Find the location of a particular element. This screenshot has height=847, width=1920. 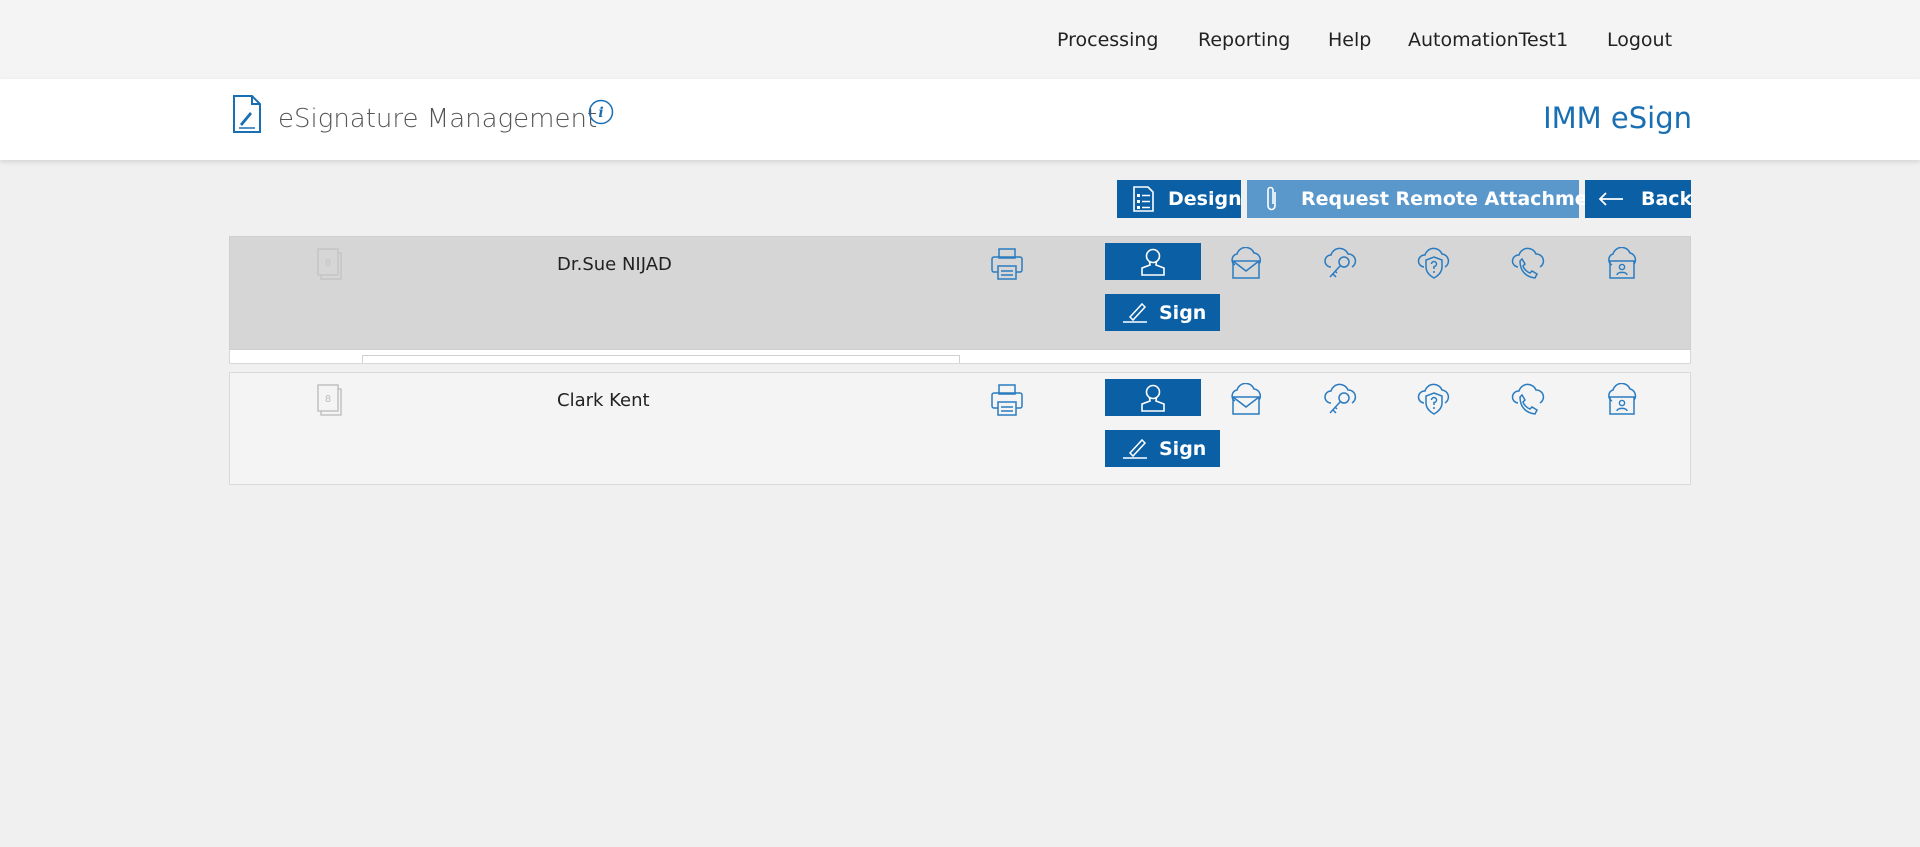

info-glyph: i is located at coordinates (600, 113).